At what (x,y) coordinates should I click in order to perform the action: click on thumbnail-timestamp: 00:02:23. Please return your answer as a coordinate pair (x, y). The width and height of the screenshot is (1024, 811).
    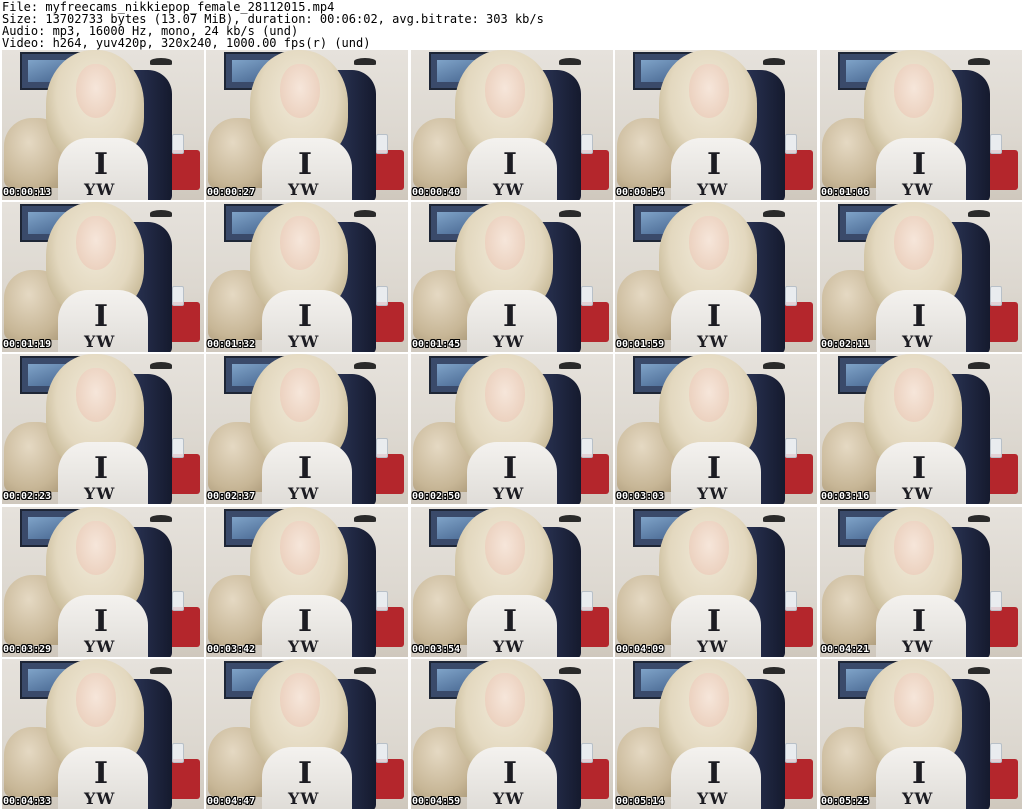
    Looking at the image, I should click on (27, 496).